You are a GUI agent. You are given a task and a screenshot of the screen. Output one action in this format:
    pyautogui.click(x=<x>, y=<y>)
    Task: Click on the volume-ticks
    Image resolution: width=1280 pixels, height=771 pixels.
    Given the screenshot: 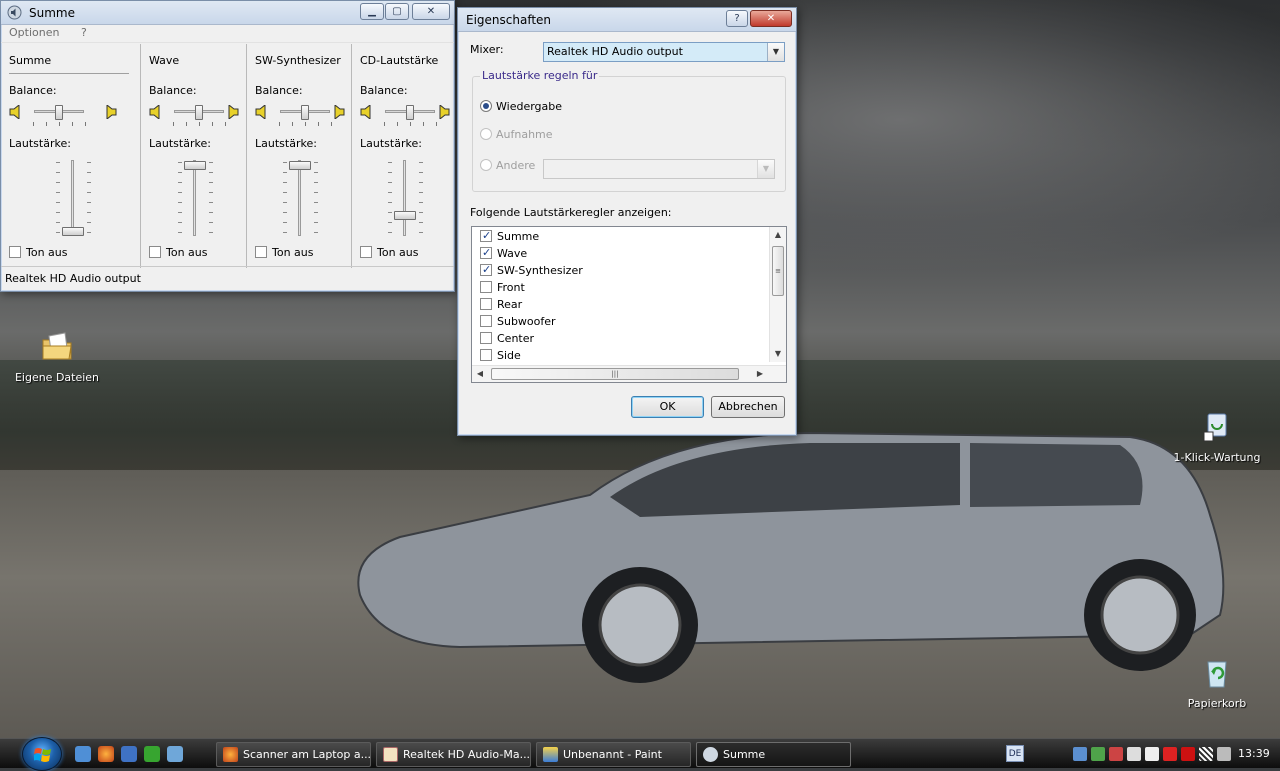 What is the action you would take?
    pyautogui.click(x=58, y=199)
    